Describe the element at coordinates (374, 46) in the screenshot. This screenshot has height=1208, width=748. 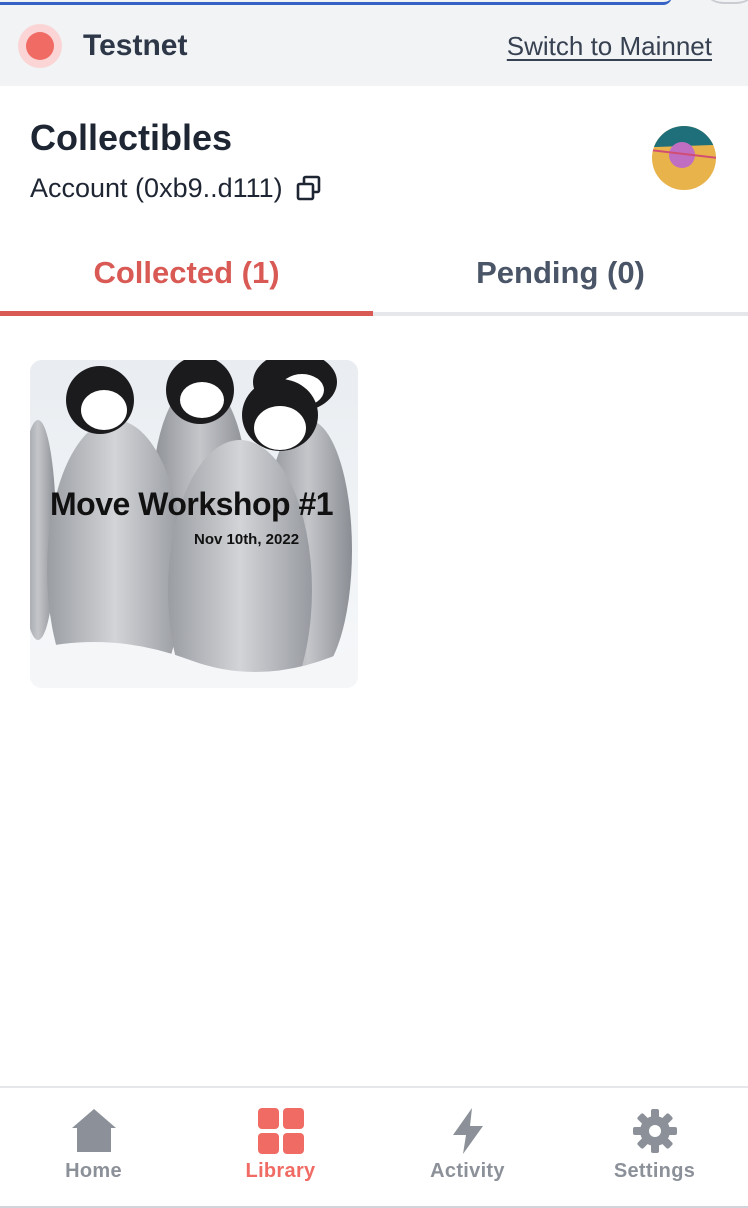
I see `network-bar: Testnet Switch to Mainnet` at that location.